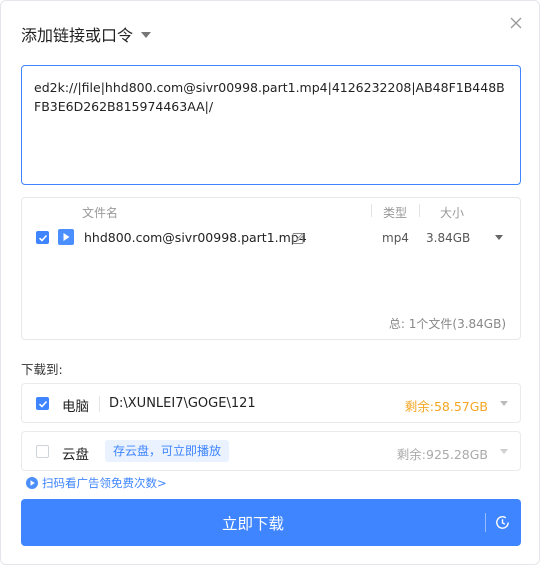 Image resolution: width=540 pixels, height=565 pixels. I want to click on dialog-title-dropdown: 添加链接或口令, so click(86, 34).